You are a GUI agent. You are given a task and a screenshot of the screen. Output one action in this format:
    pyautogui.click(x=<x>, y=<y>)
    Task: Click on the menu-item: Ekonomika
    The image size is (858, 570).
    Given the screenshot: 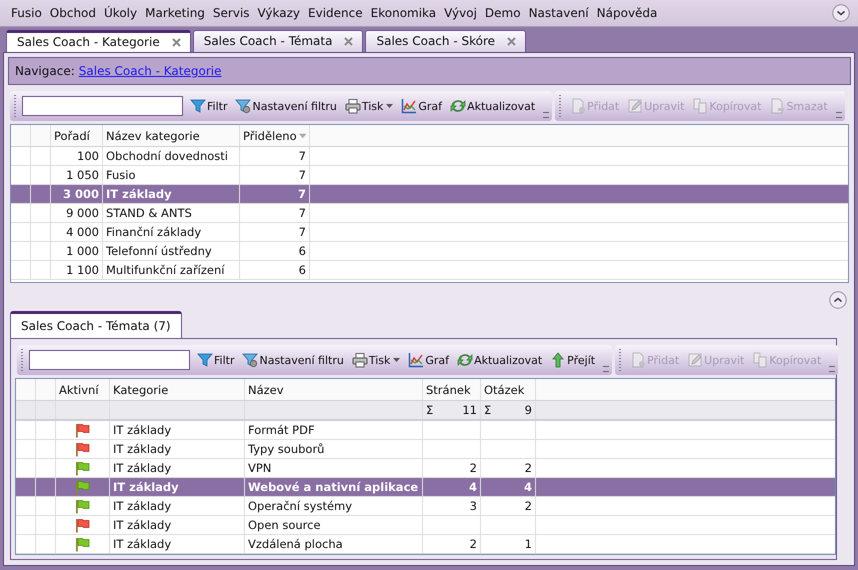 What is the action you would take?
    pyautogui.click(x=405, y=13)
    